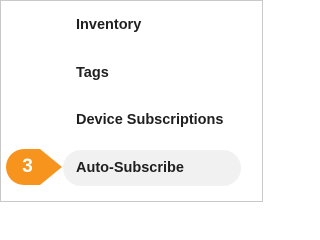 The width and height of the screenshot is (320, 240). I want to click on nav-item-label: Tags, so click(92, 73).